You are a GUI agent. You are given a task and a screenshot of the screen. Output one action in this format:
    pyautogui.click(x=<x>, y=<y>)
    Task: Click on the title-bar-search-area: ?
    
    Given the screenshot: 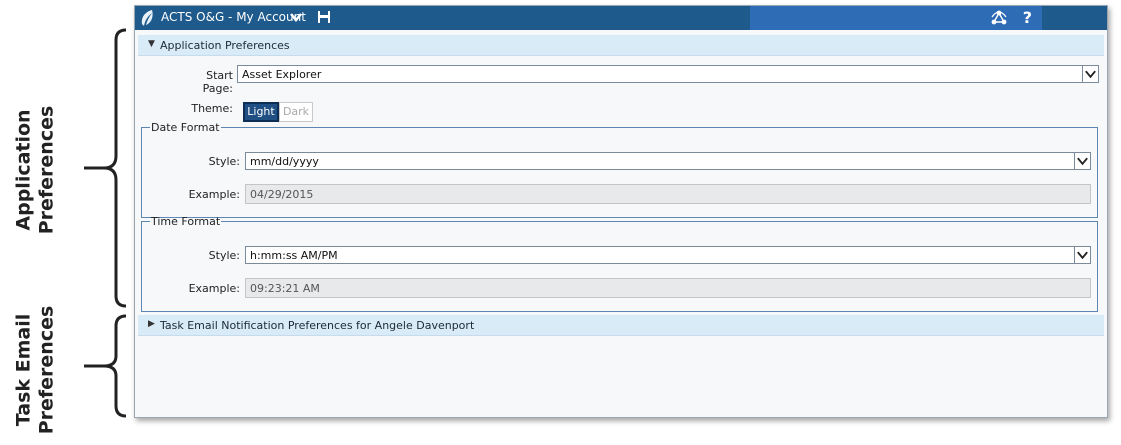 What is the action you would take?
    pyautogui.click(x=896, y=18)
    